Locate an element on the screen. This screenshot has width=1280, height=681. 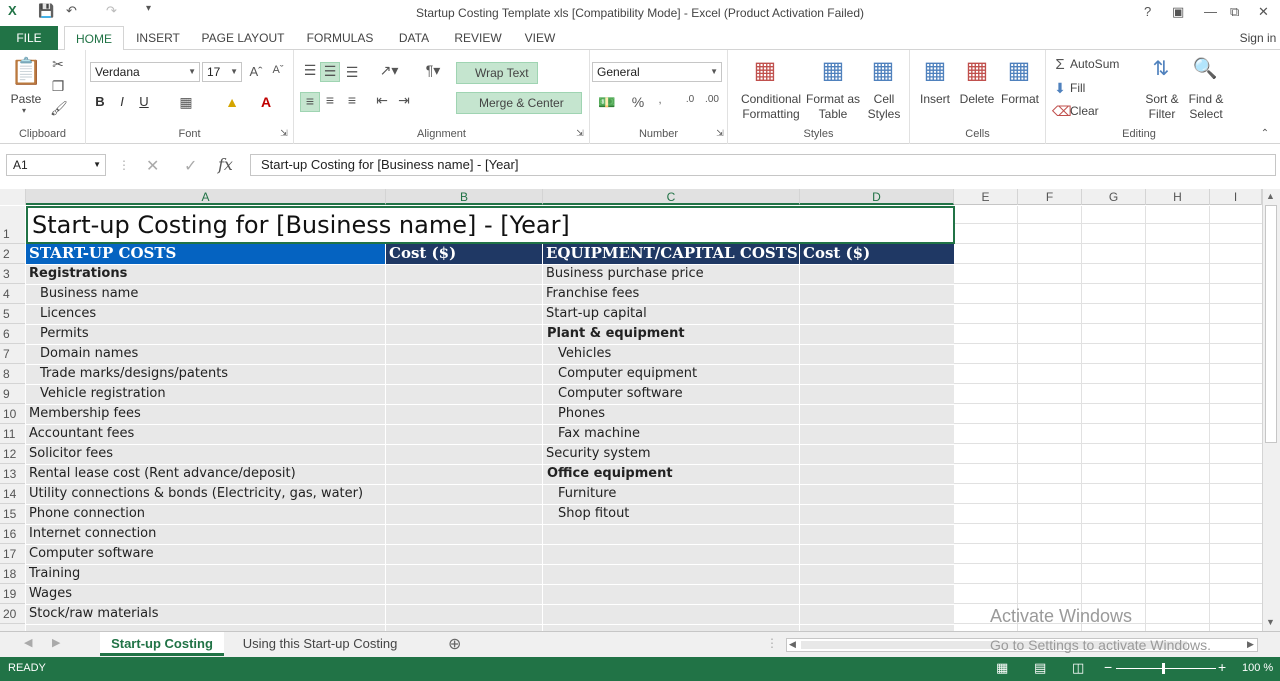
cut-icon: ✂ is located at coordinates (58, 64).